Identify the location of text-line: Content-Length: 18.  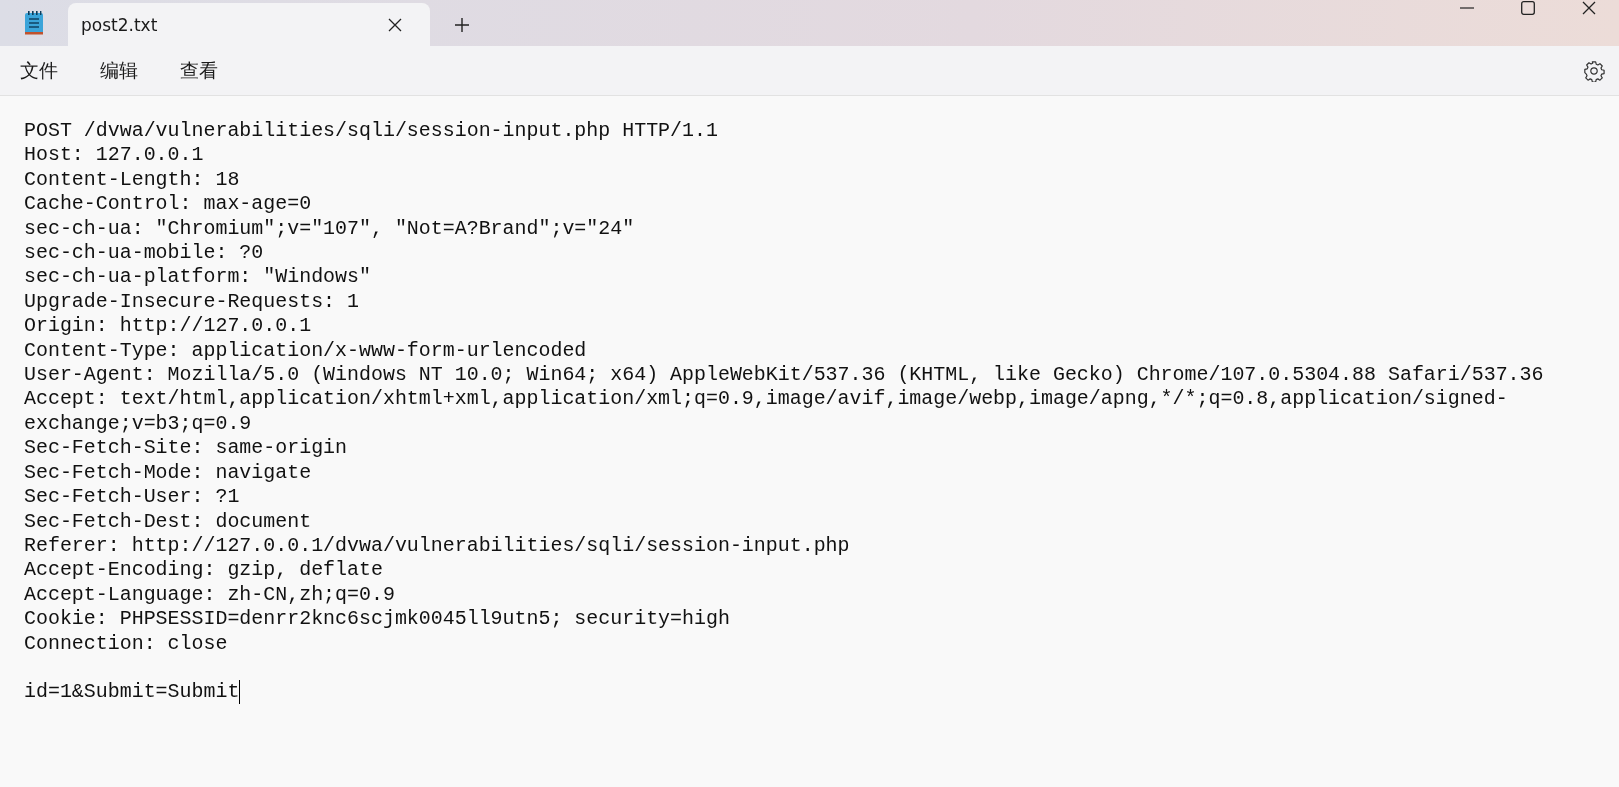
(132, 180).